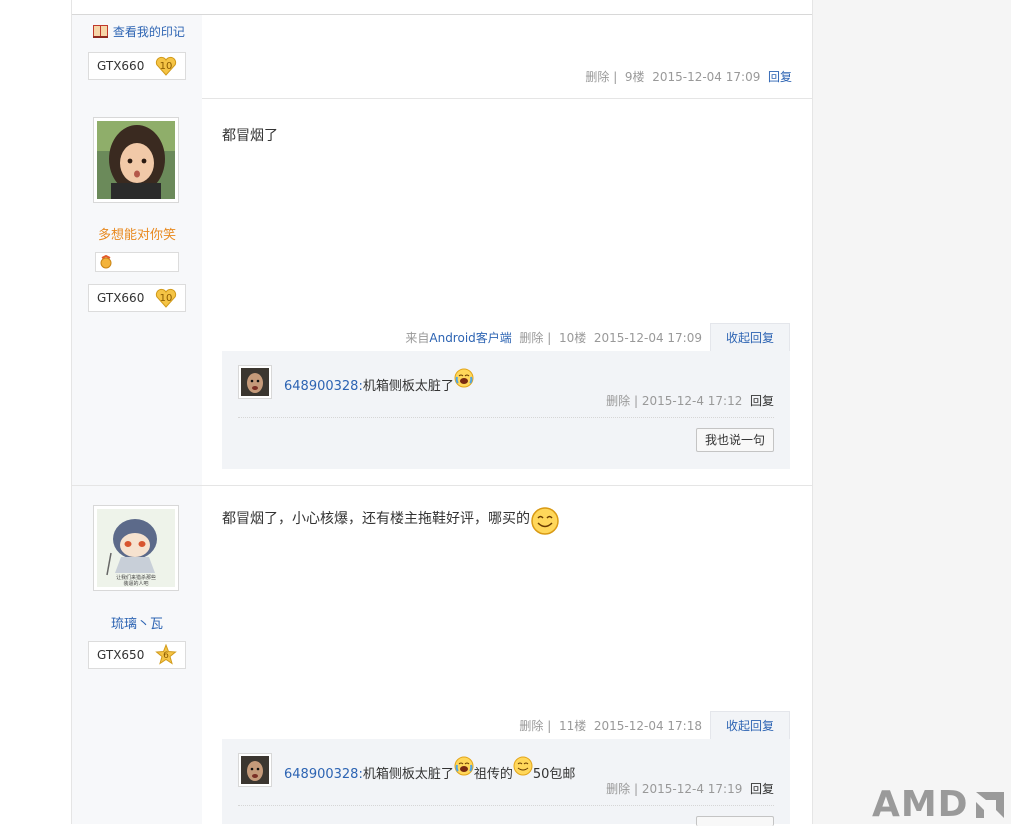 This screenshot has width=1011, height=826. I want to click on medal-bar, so click(137, 262).